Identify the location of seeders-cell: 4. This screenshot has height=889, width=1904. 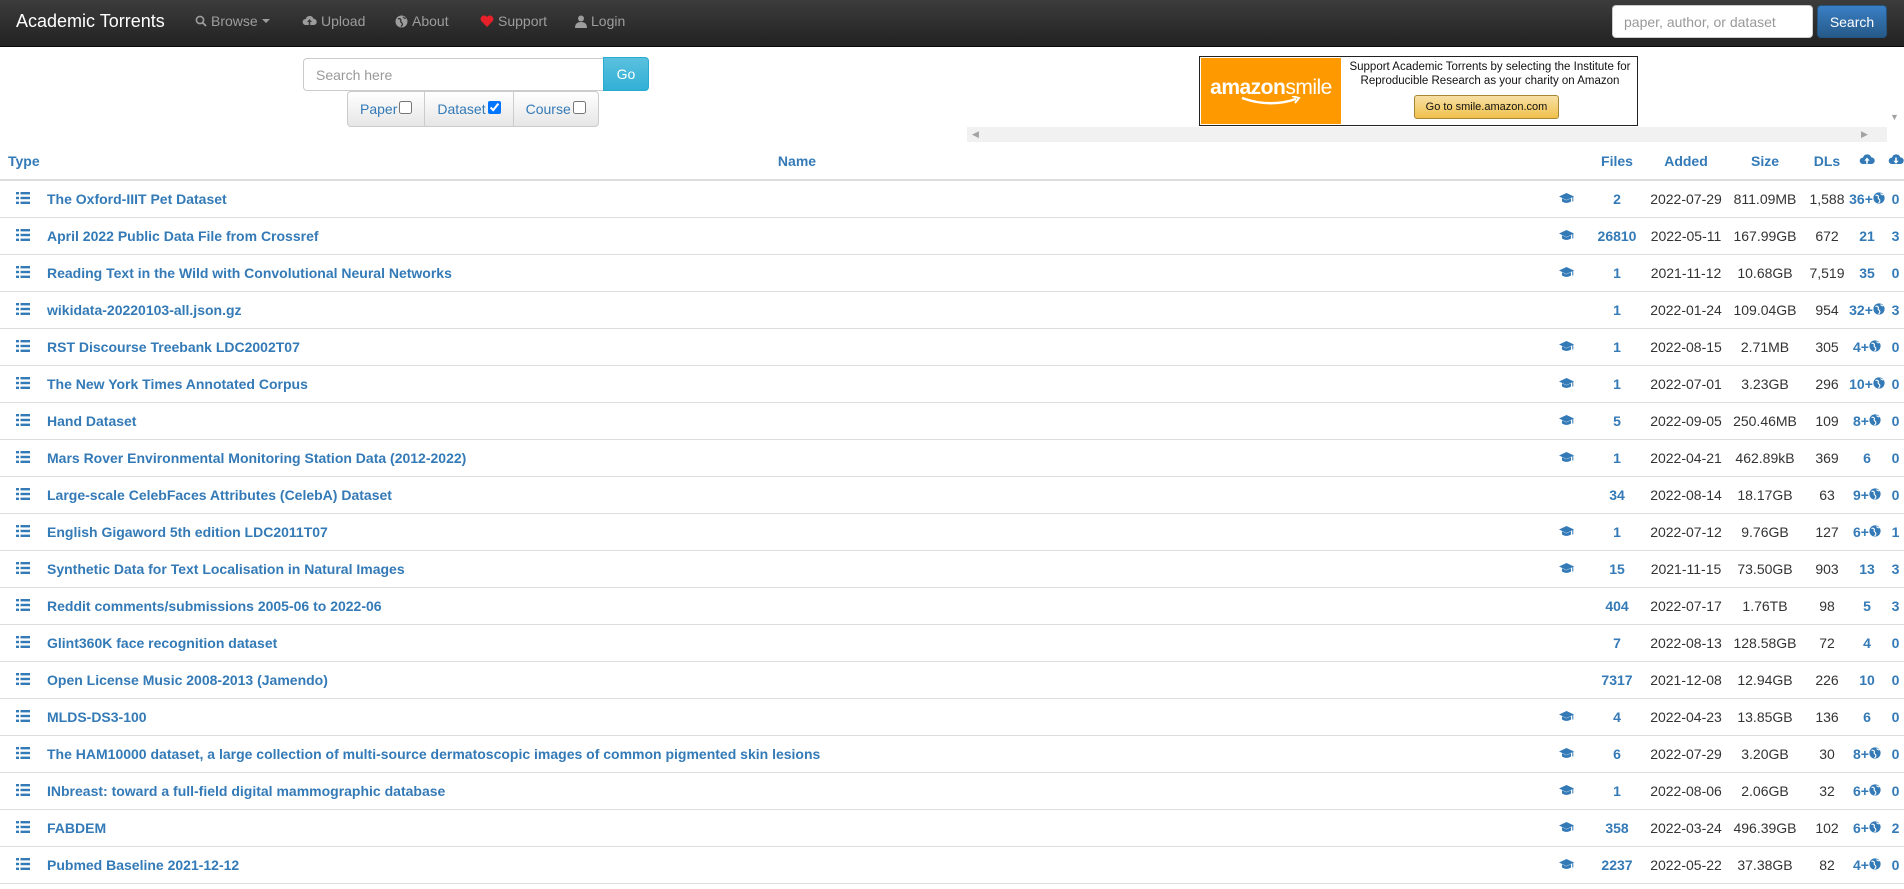
(1867, 643).